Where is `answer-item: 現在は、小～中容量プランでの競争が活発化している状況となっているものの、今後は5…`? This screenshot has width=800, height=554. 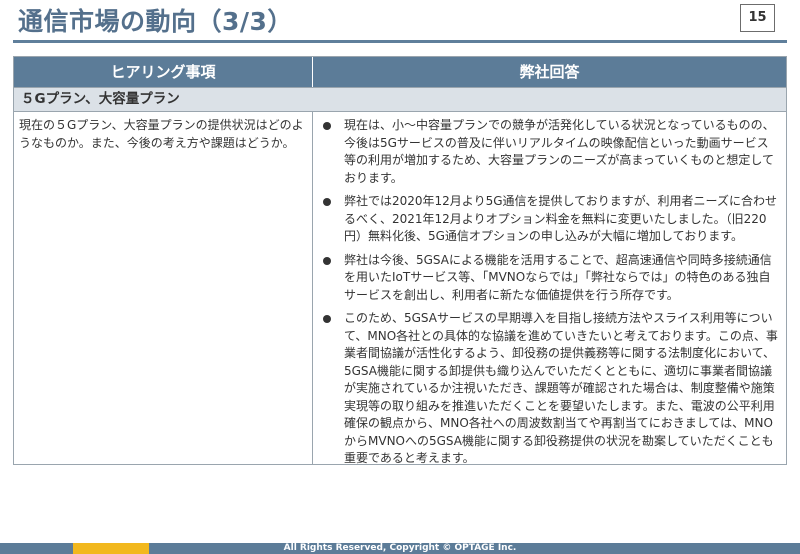
answer-item: 現在は、小～中容量プランでの競争が活発化している状況となっているものの、今後は5… is located at coordinates (550, 152).